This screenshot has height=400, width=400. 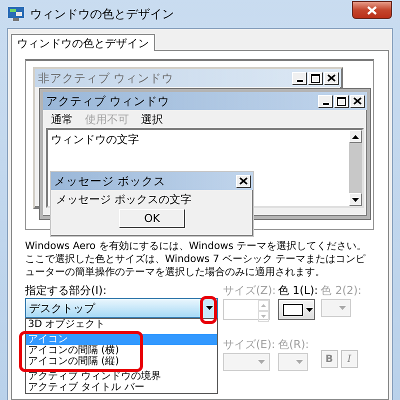 I want to click on close-button, so click(x=372, y=10).